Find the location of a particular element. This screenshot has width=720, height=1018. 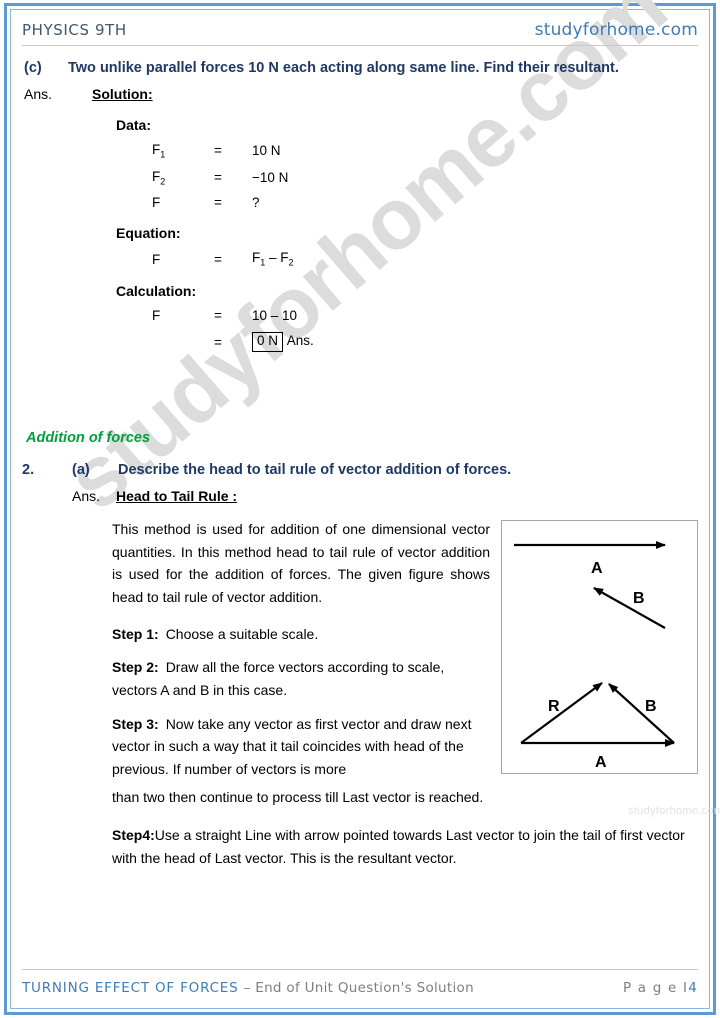

answer-heading: Solution: is located at coordinates (122, 94).